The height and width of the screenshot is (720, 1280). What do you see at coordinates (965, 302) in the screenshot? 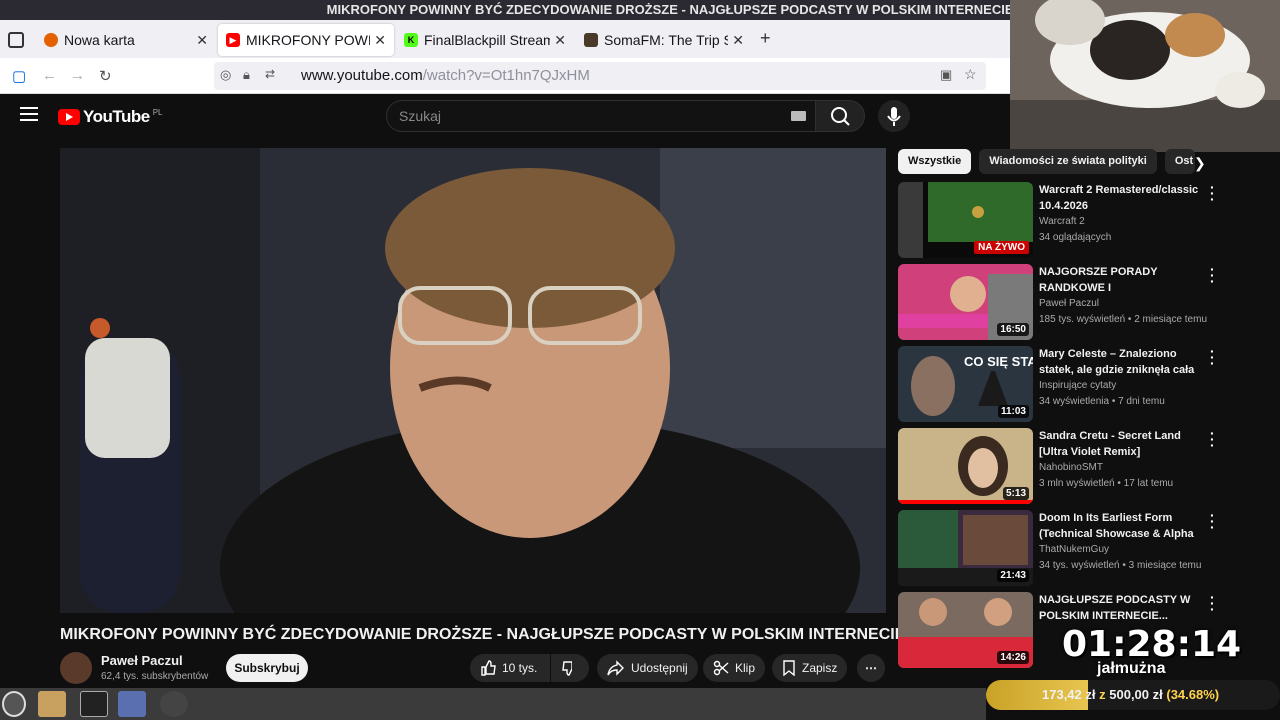
I see `thumbnail: 16:50` at bounding box center [965, 302].